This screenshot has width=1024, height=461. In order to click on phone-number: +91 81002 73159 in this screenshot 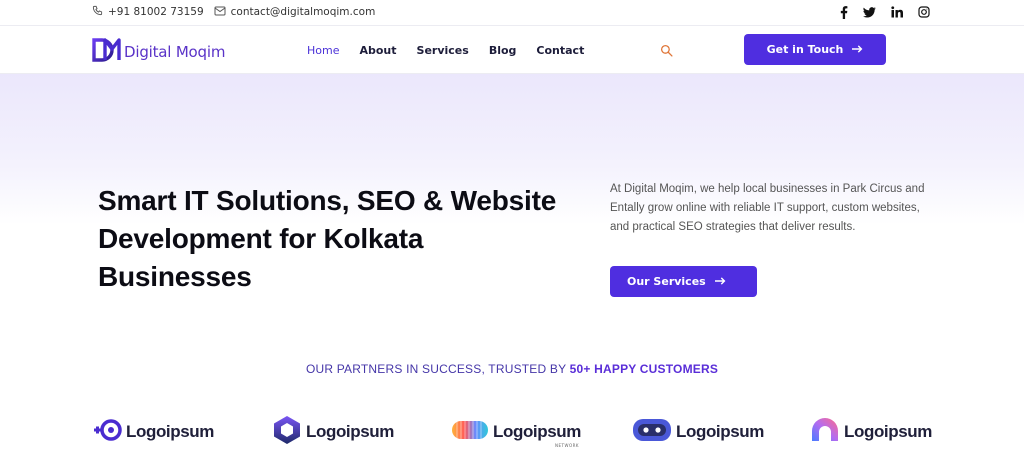, I will do `click(156, 12)`.